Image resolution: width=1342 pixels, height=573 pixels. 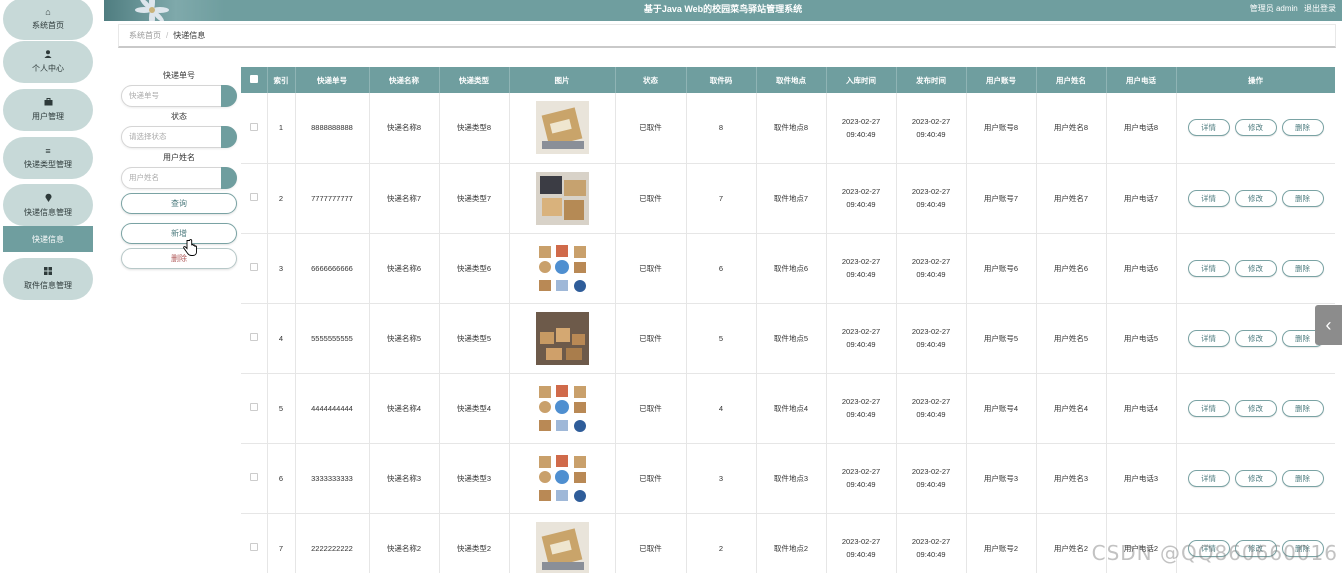 What do you see at coordinates (721, 478) in the screenshot?
I see `cell-pickup-code: 3` at bounding box center [721, 478].